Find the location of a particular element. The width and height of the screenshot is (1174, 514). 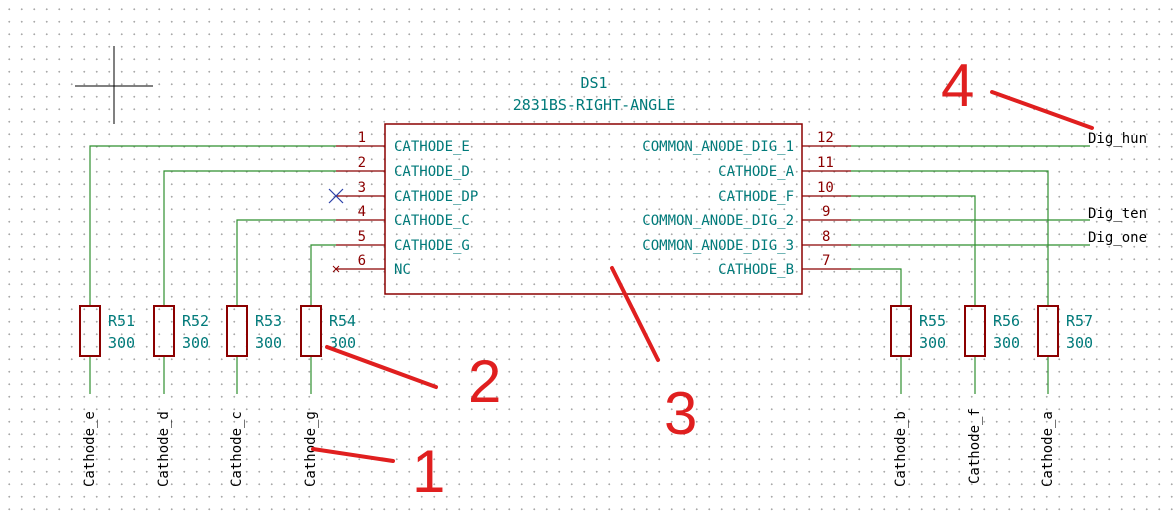

pin-number-6: 6 is located at coordinates (362, 261).